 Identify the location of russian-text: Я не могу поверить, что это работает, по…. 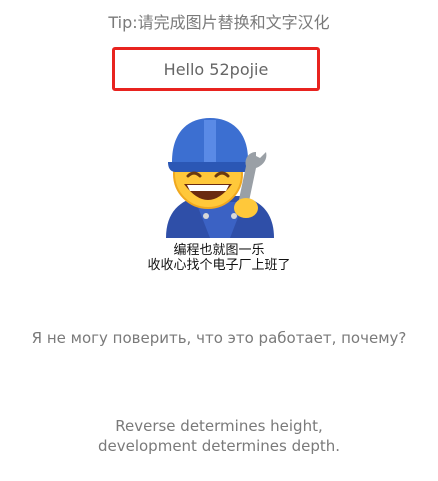
(219, 338).